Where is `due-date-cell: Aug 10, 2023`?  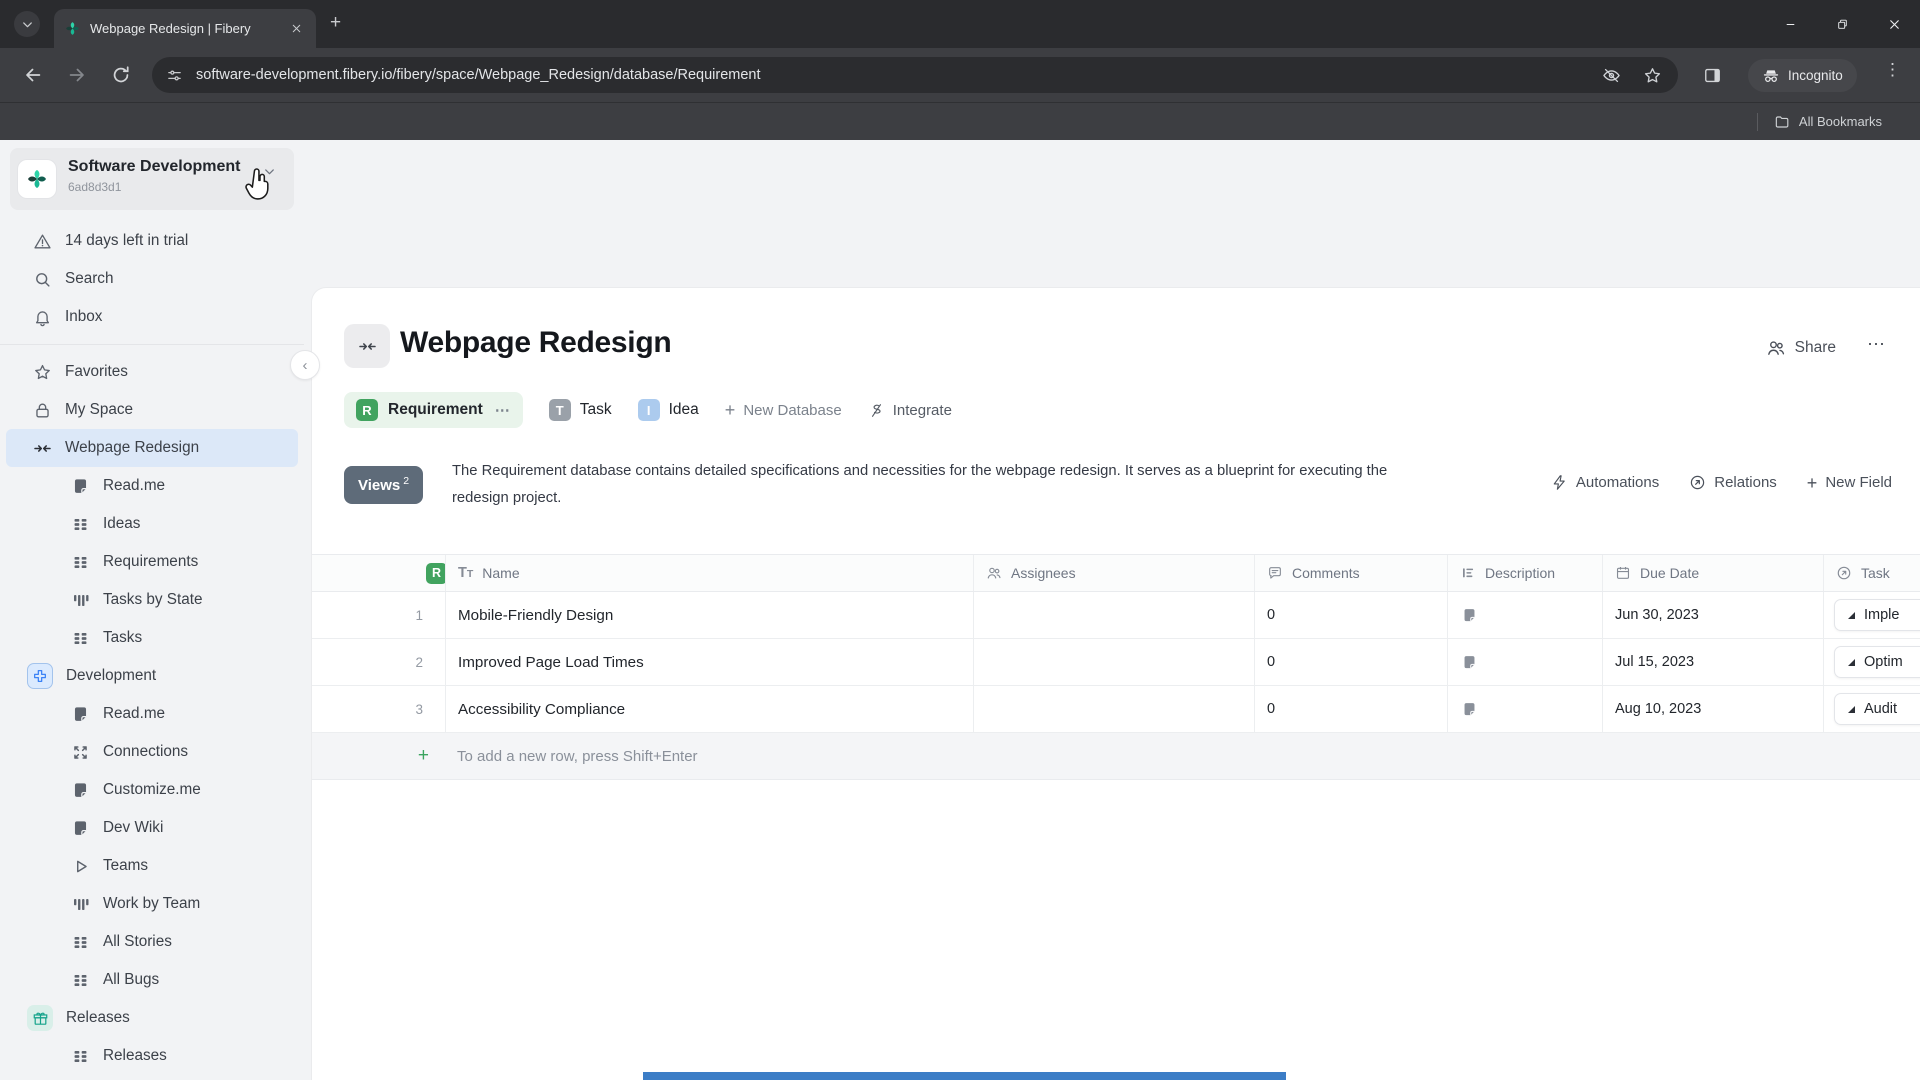 due-date-cell: Aug 10, 2023 is located at coordinates (1712, 709).